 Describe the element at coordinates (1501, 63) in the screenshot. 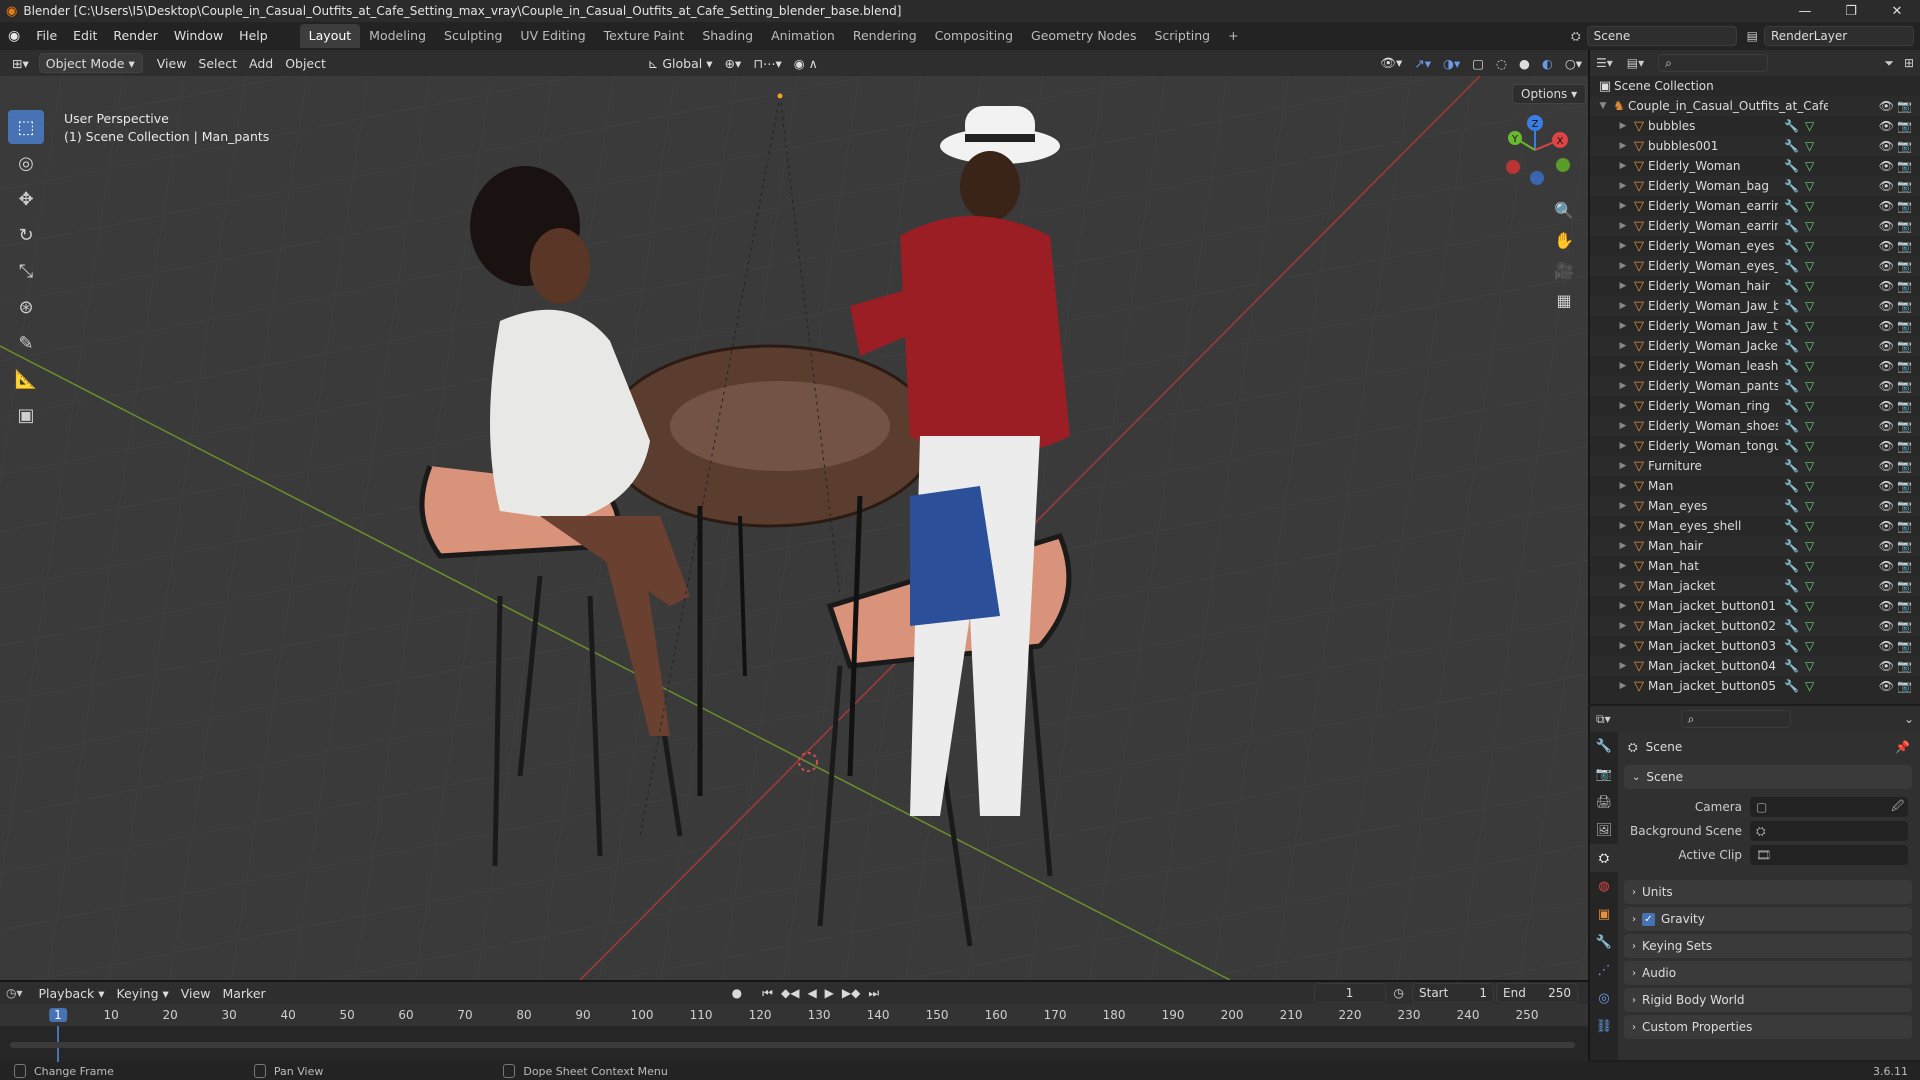

I see `shading-wireframe-icon: ◌` at that location.